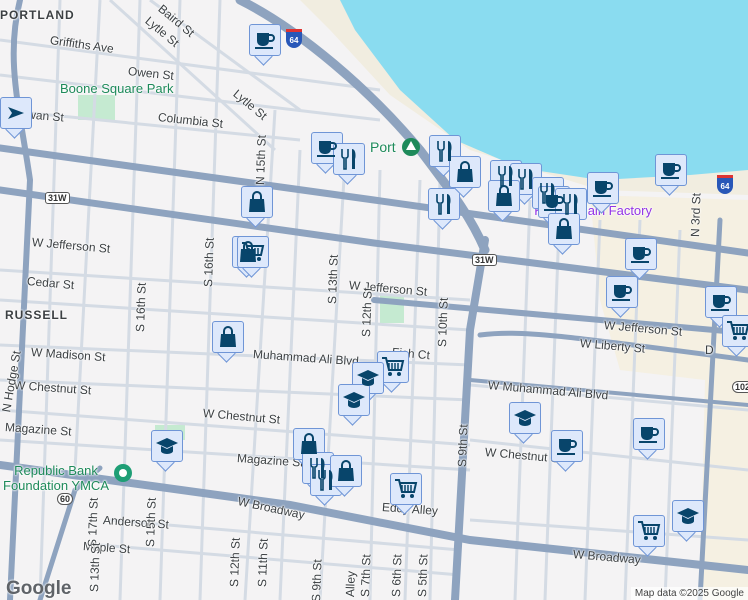  Describe the element at coordinates (263, 563) in the screenshot. I see `street-label: S 11th St` at that location.